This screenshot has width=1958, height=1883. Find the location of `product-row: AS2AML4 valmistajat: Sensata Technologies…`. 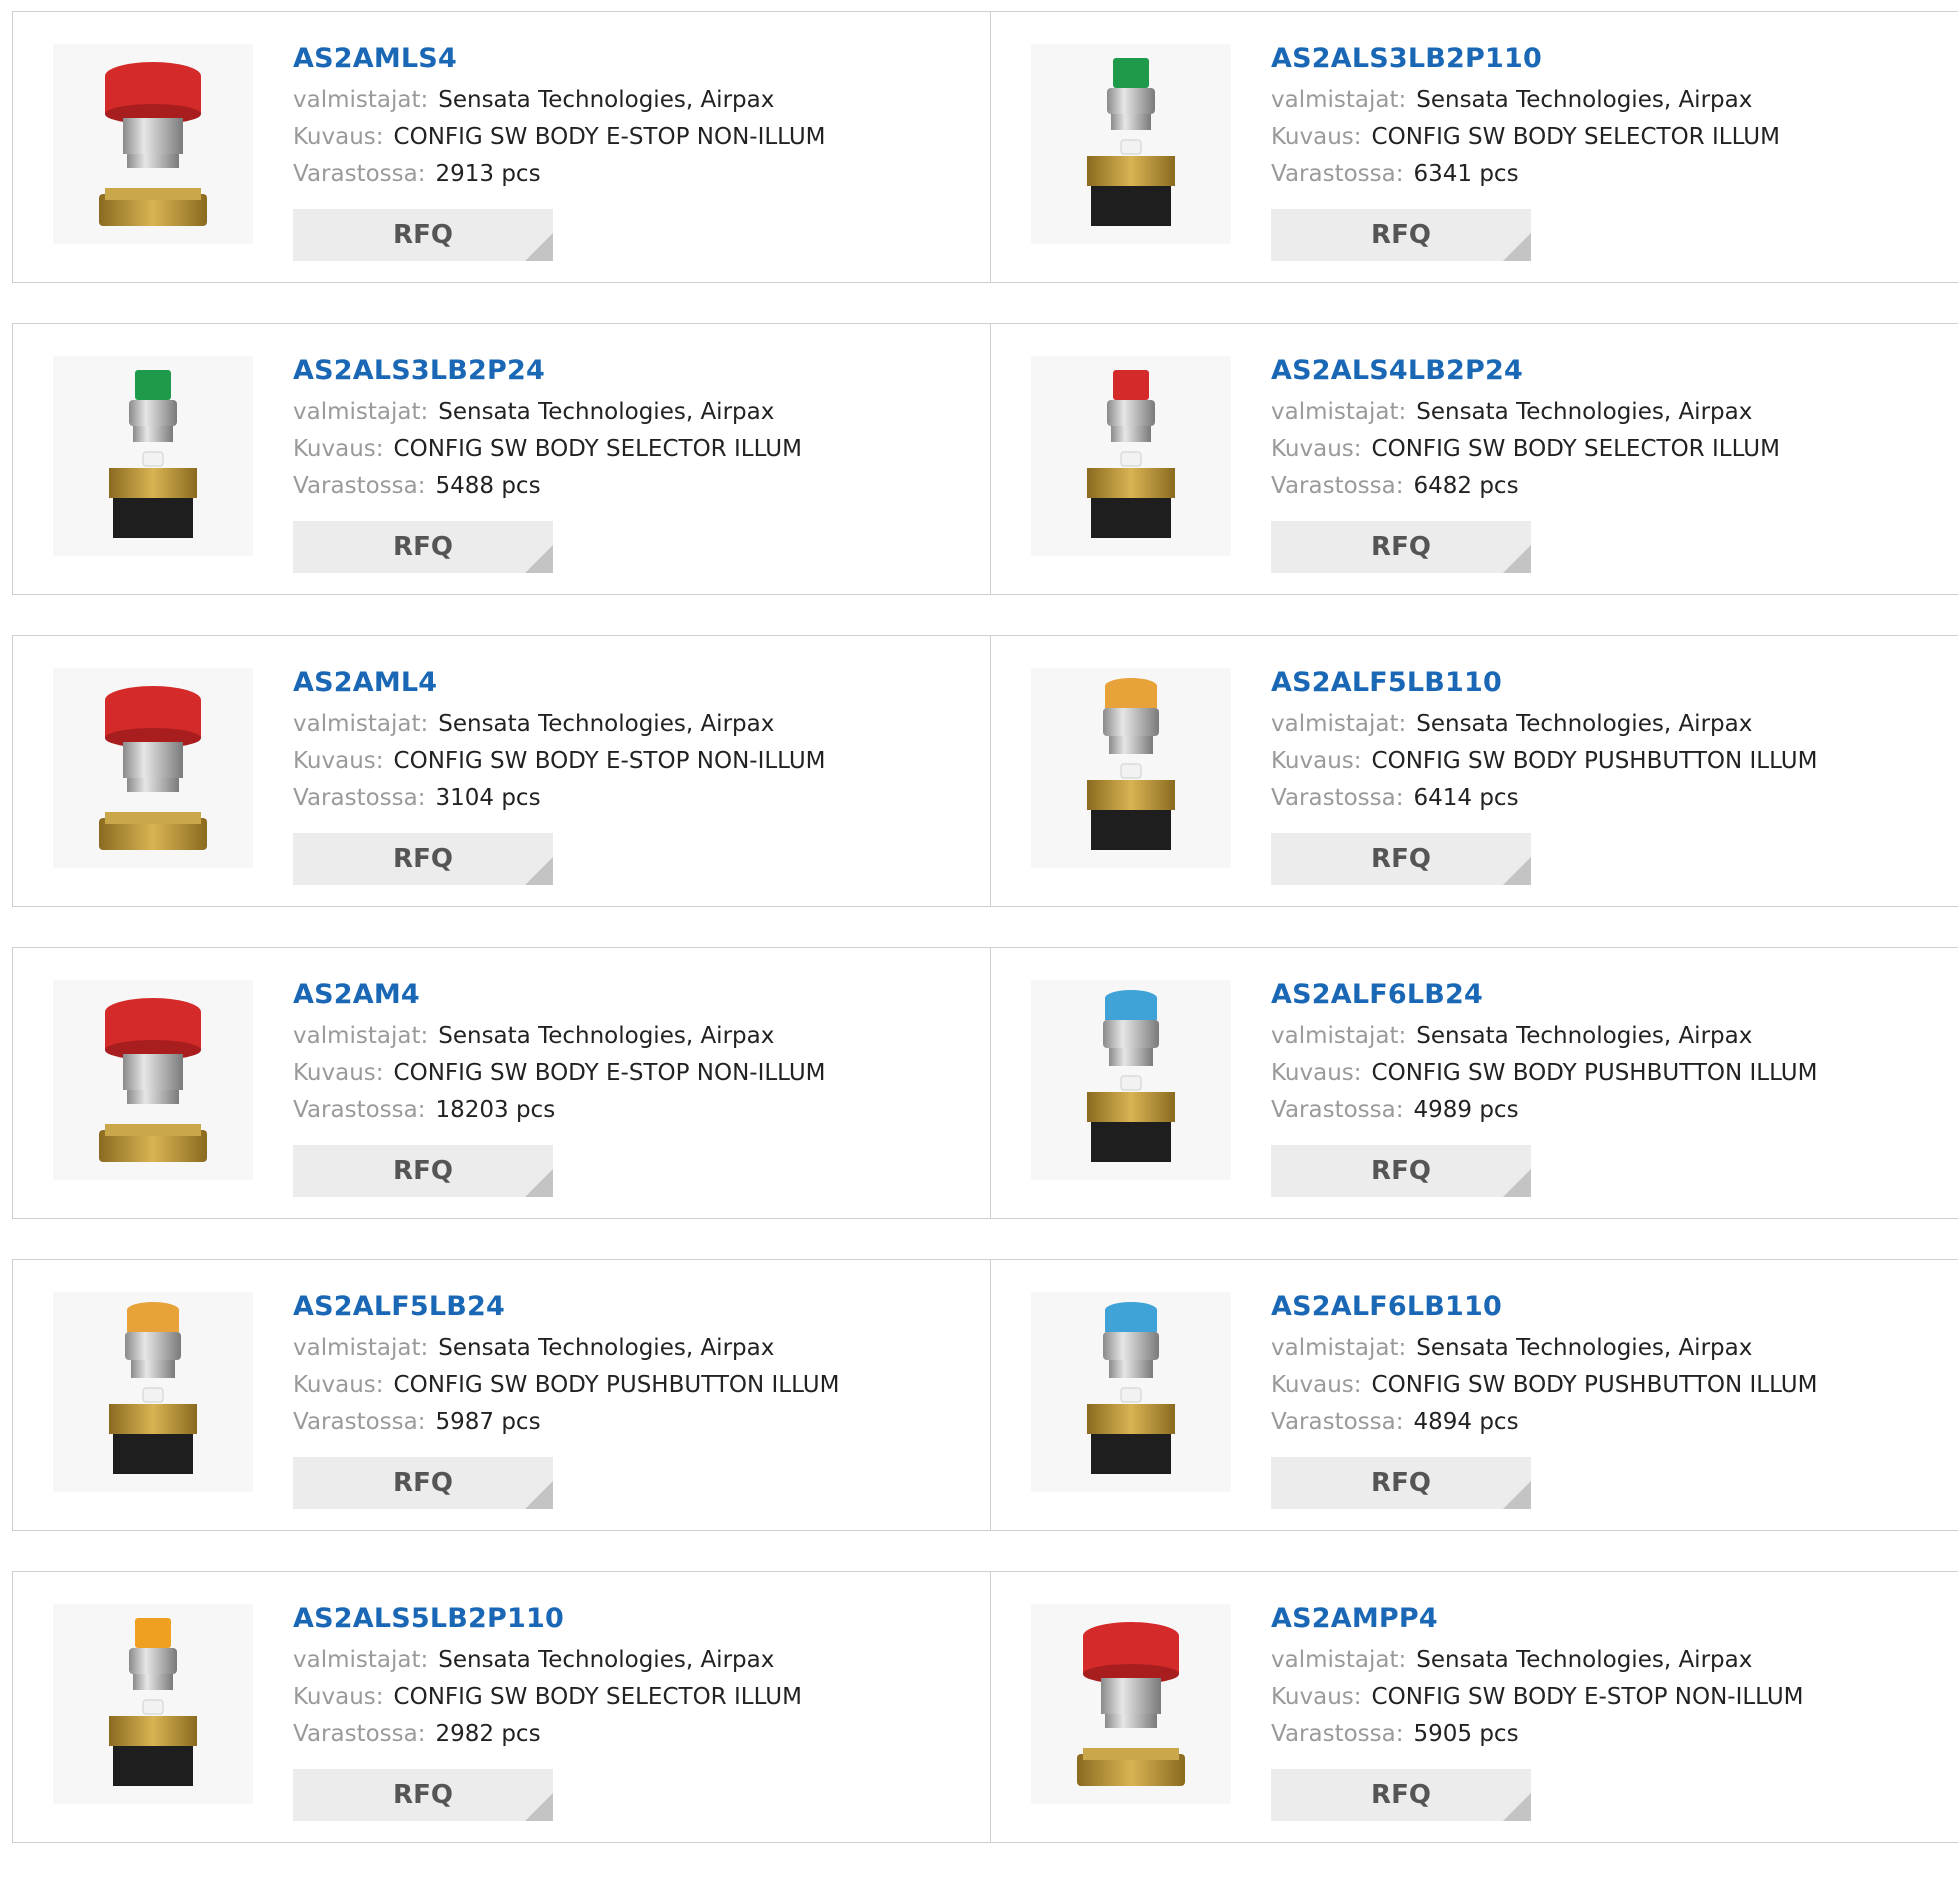

product-row: AS2AML4 valmistajat: Sensata Technologies… is located at coordinates (985, 772).